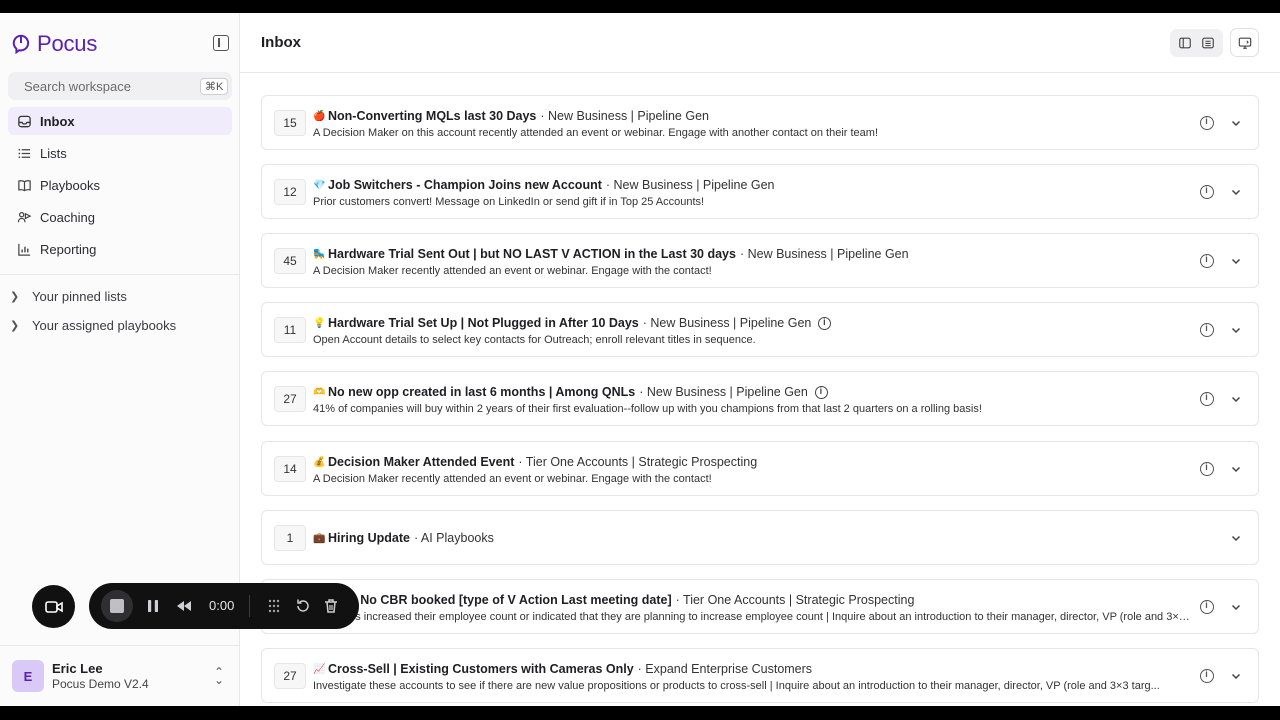 The height and width of the screenshot is (720, 1280). I want to click on nav-item-lists: Lists, so click(120, 153).